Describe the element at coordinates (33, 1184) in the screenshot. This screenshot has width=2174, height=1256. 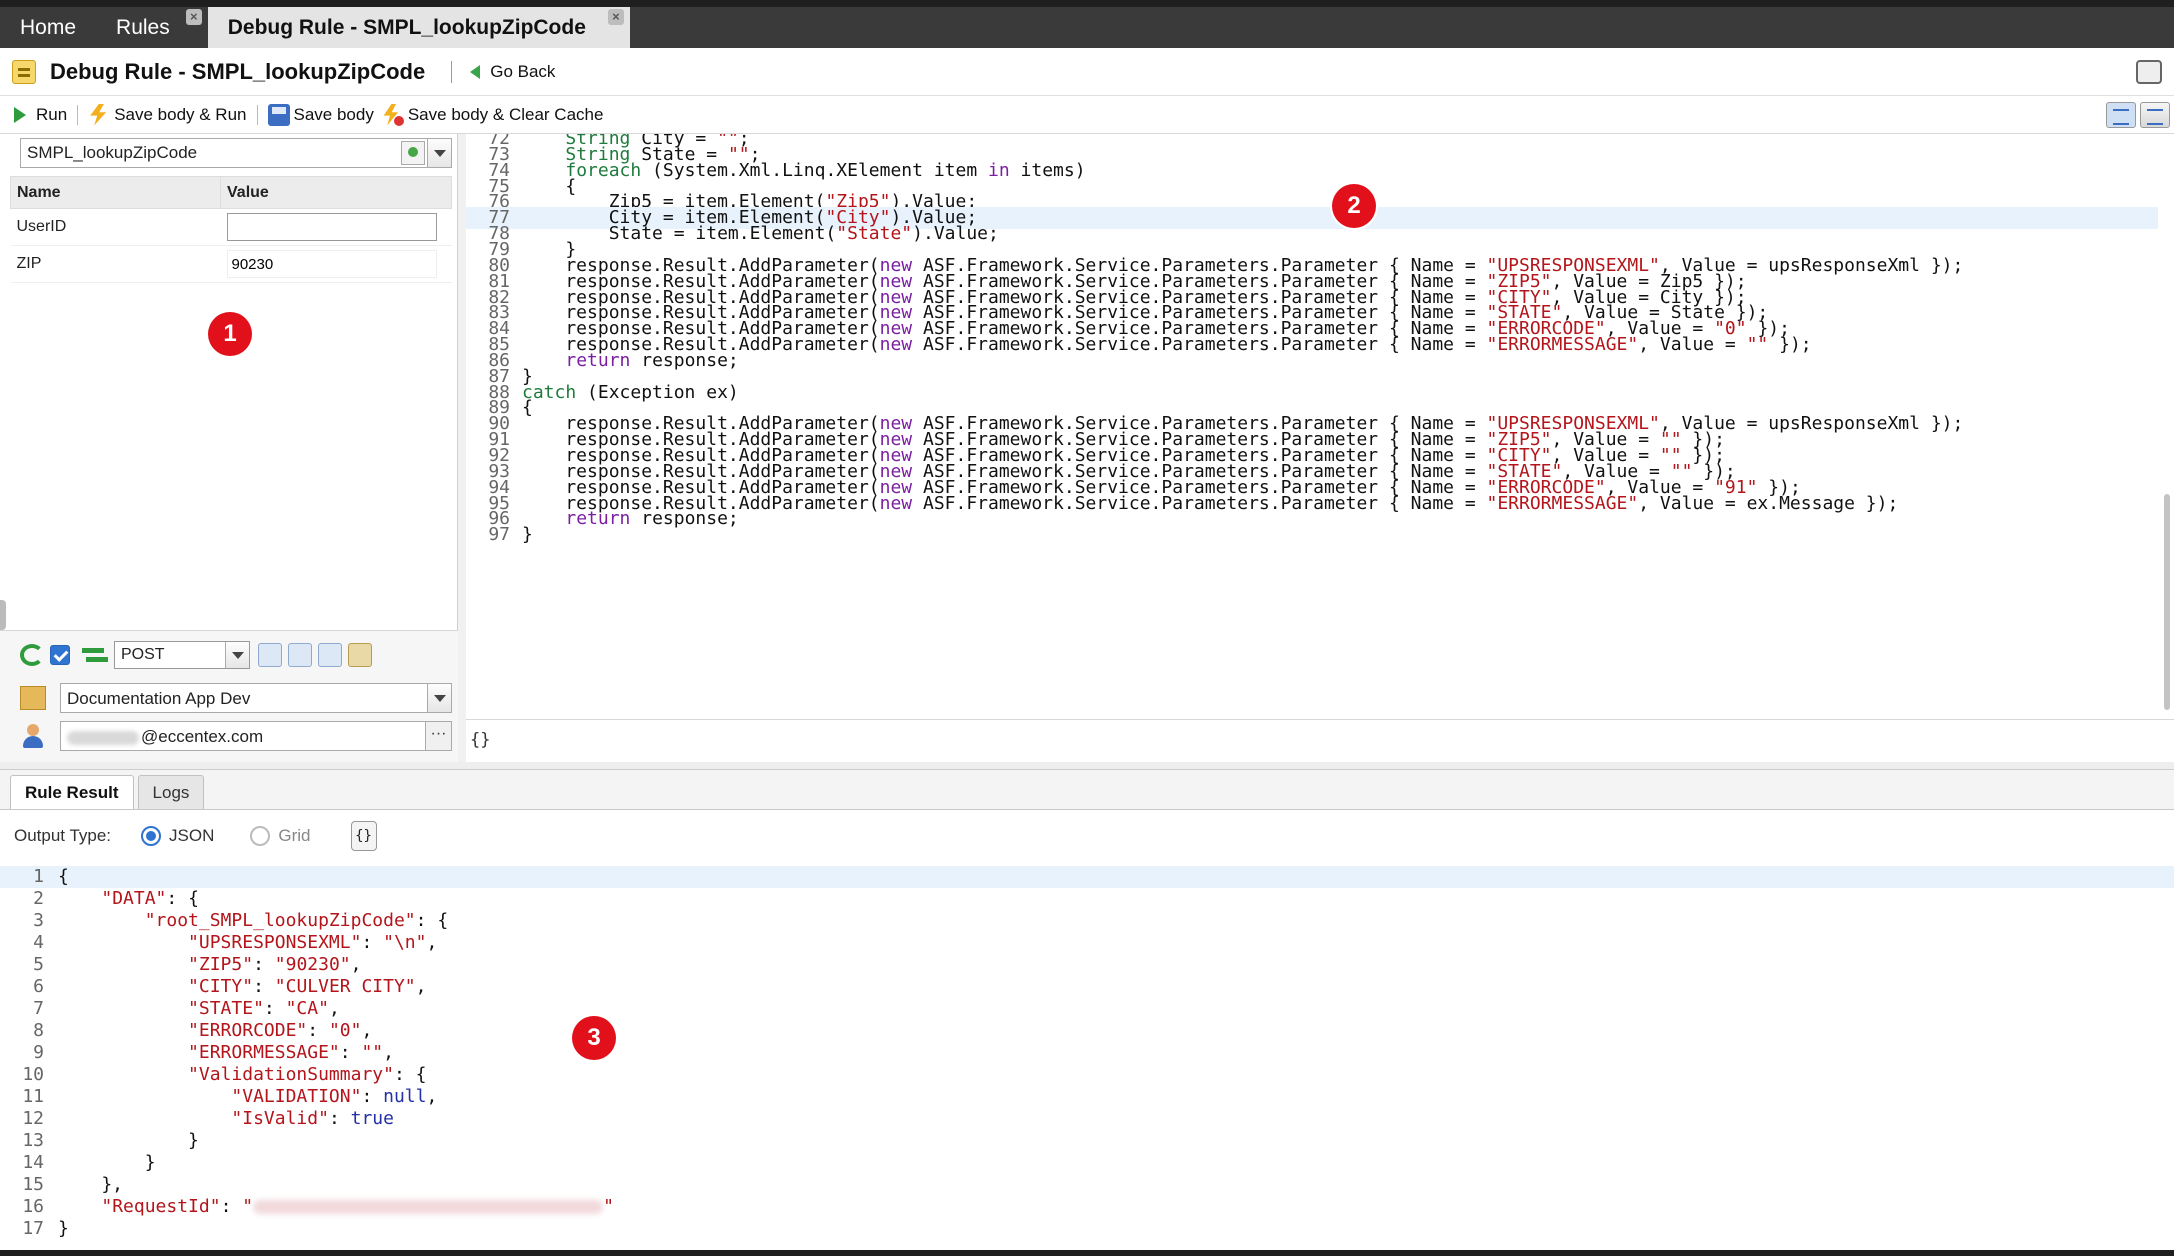
I see `line-number: 15` at that location.